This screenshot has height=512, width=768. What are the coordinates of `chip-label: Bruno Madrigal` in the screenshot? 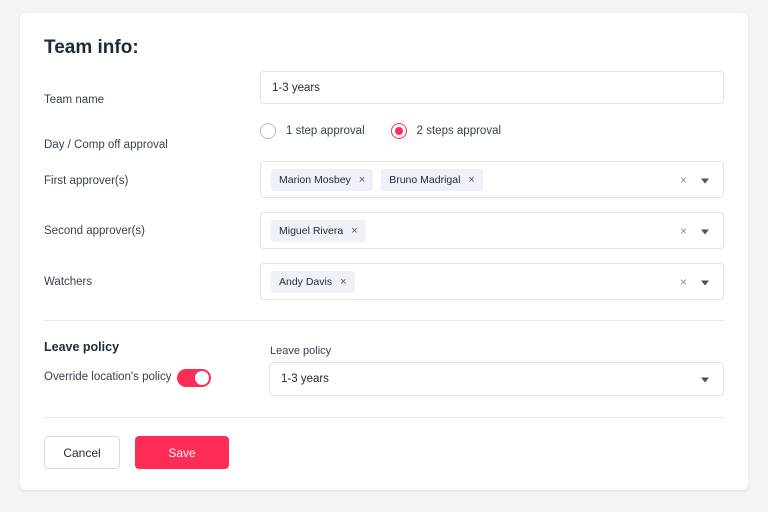 It's located at (425, 179).